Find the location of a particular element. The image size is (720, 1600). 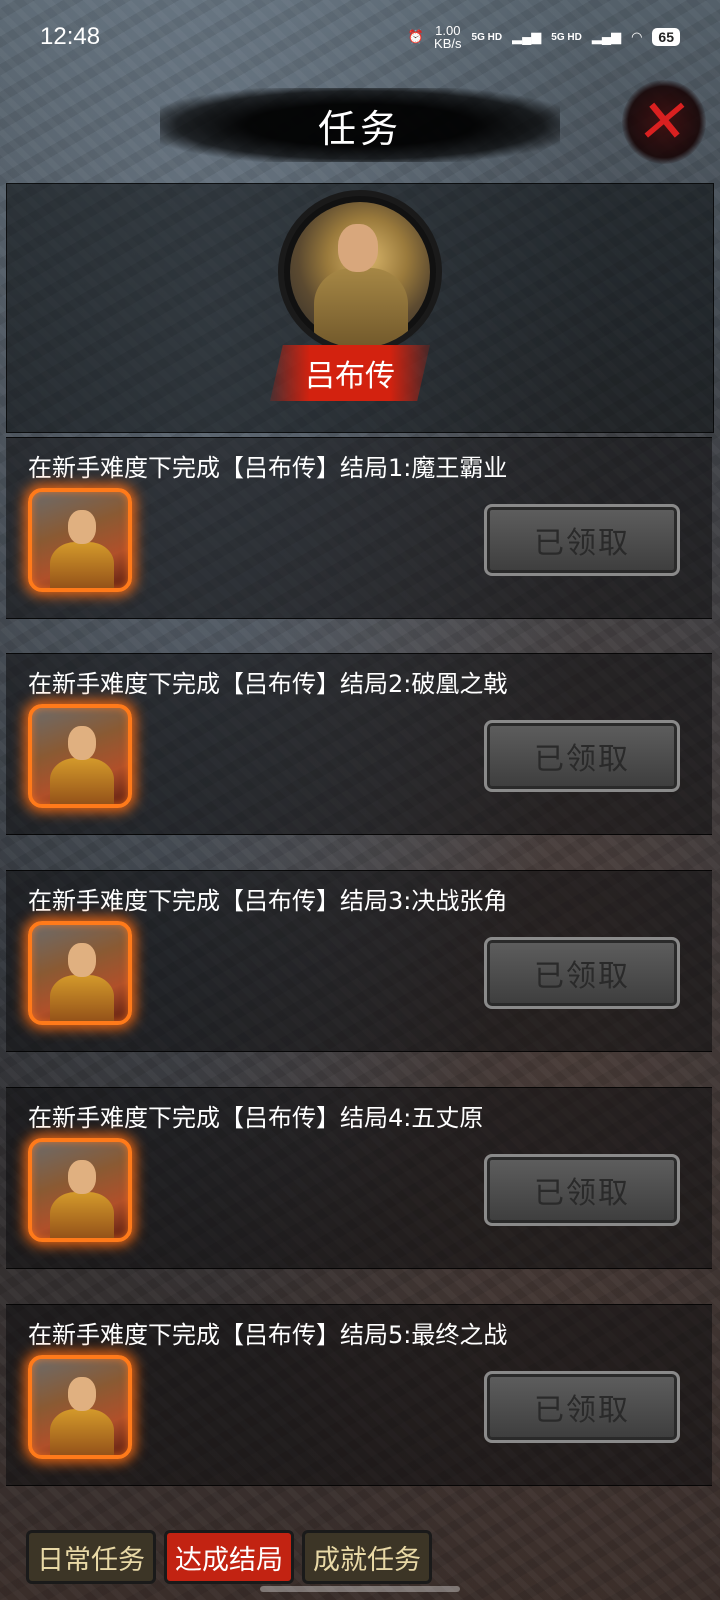

tab-daily-tasks: 日常任务 is located at coordinates (91, 1557).